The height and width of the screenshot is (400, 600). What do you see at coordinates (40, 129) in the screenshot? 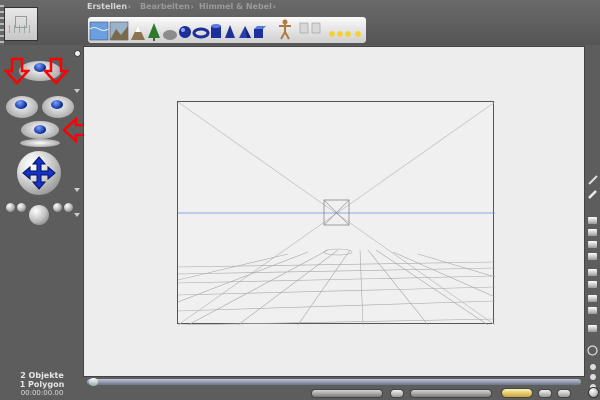
I see `rotate-icon` at bounding box center [40, 129].